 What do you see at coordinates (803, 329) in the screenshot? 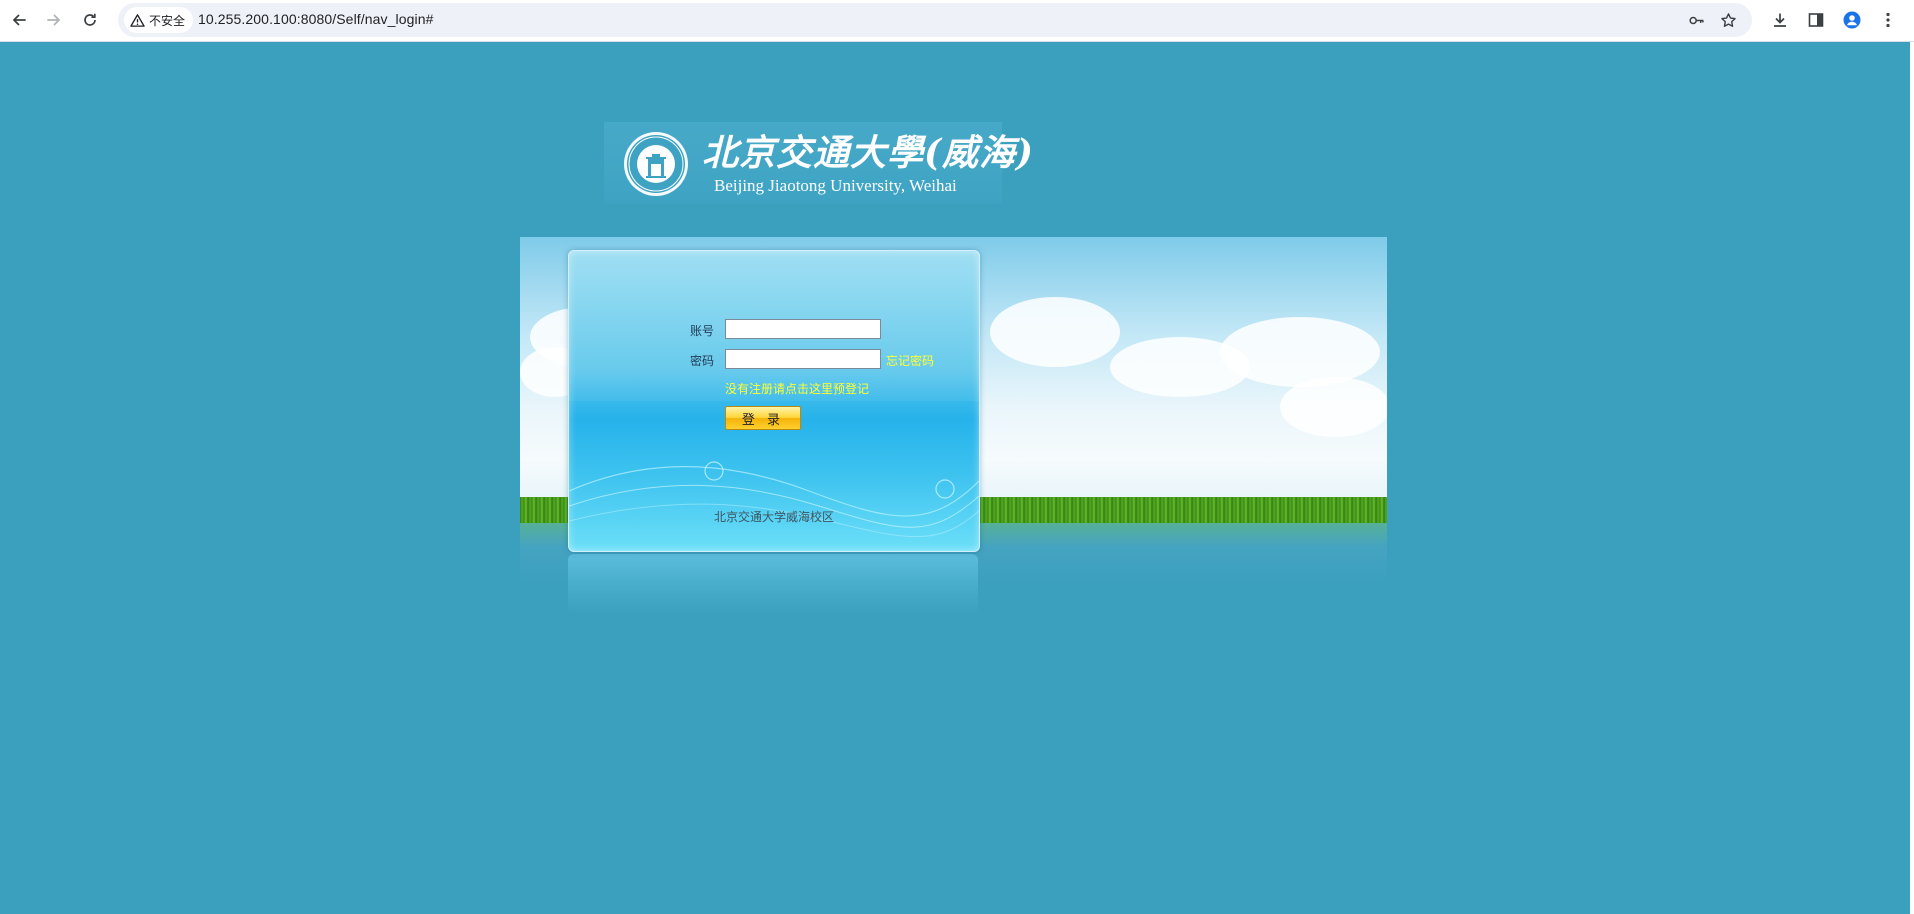
I see `account-input` at bounding box center [803, 329].